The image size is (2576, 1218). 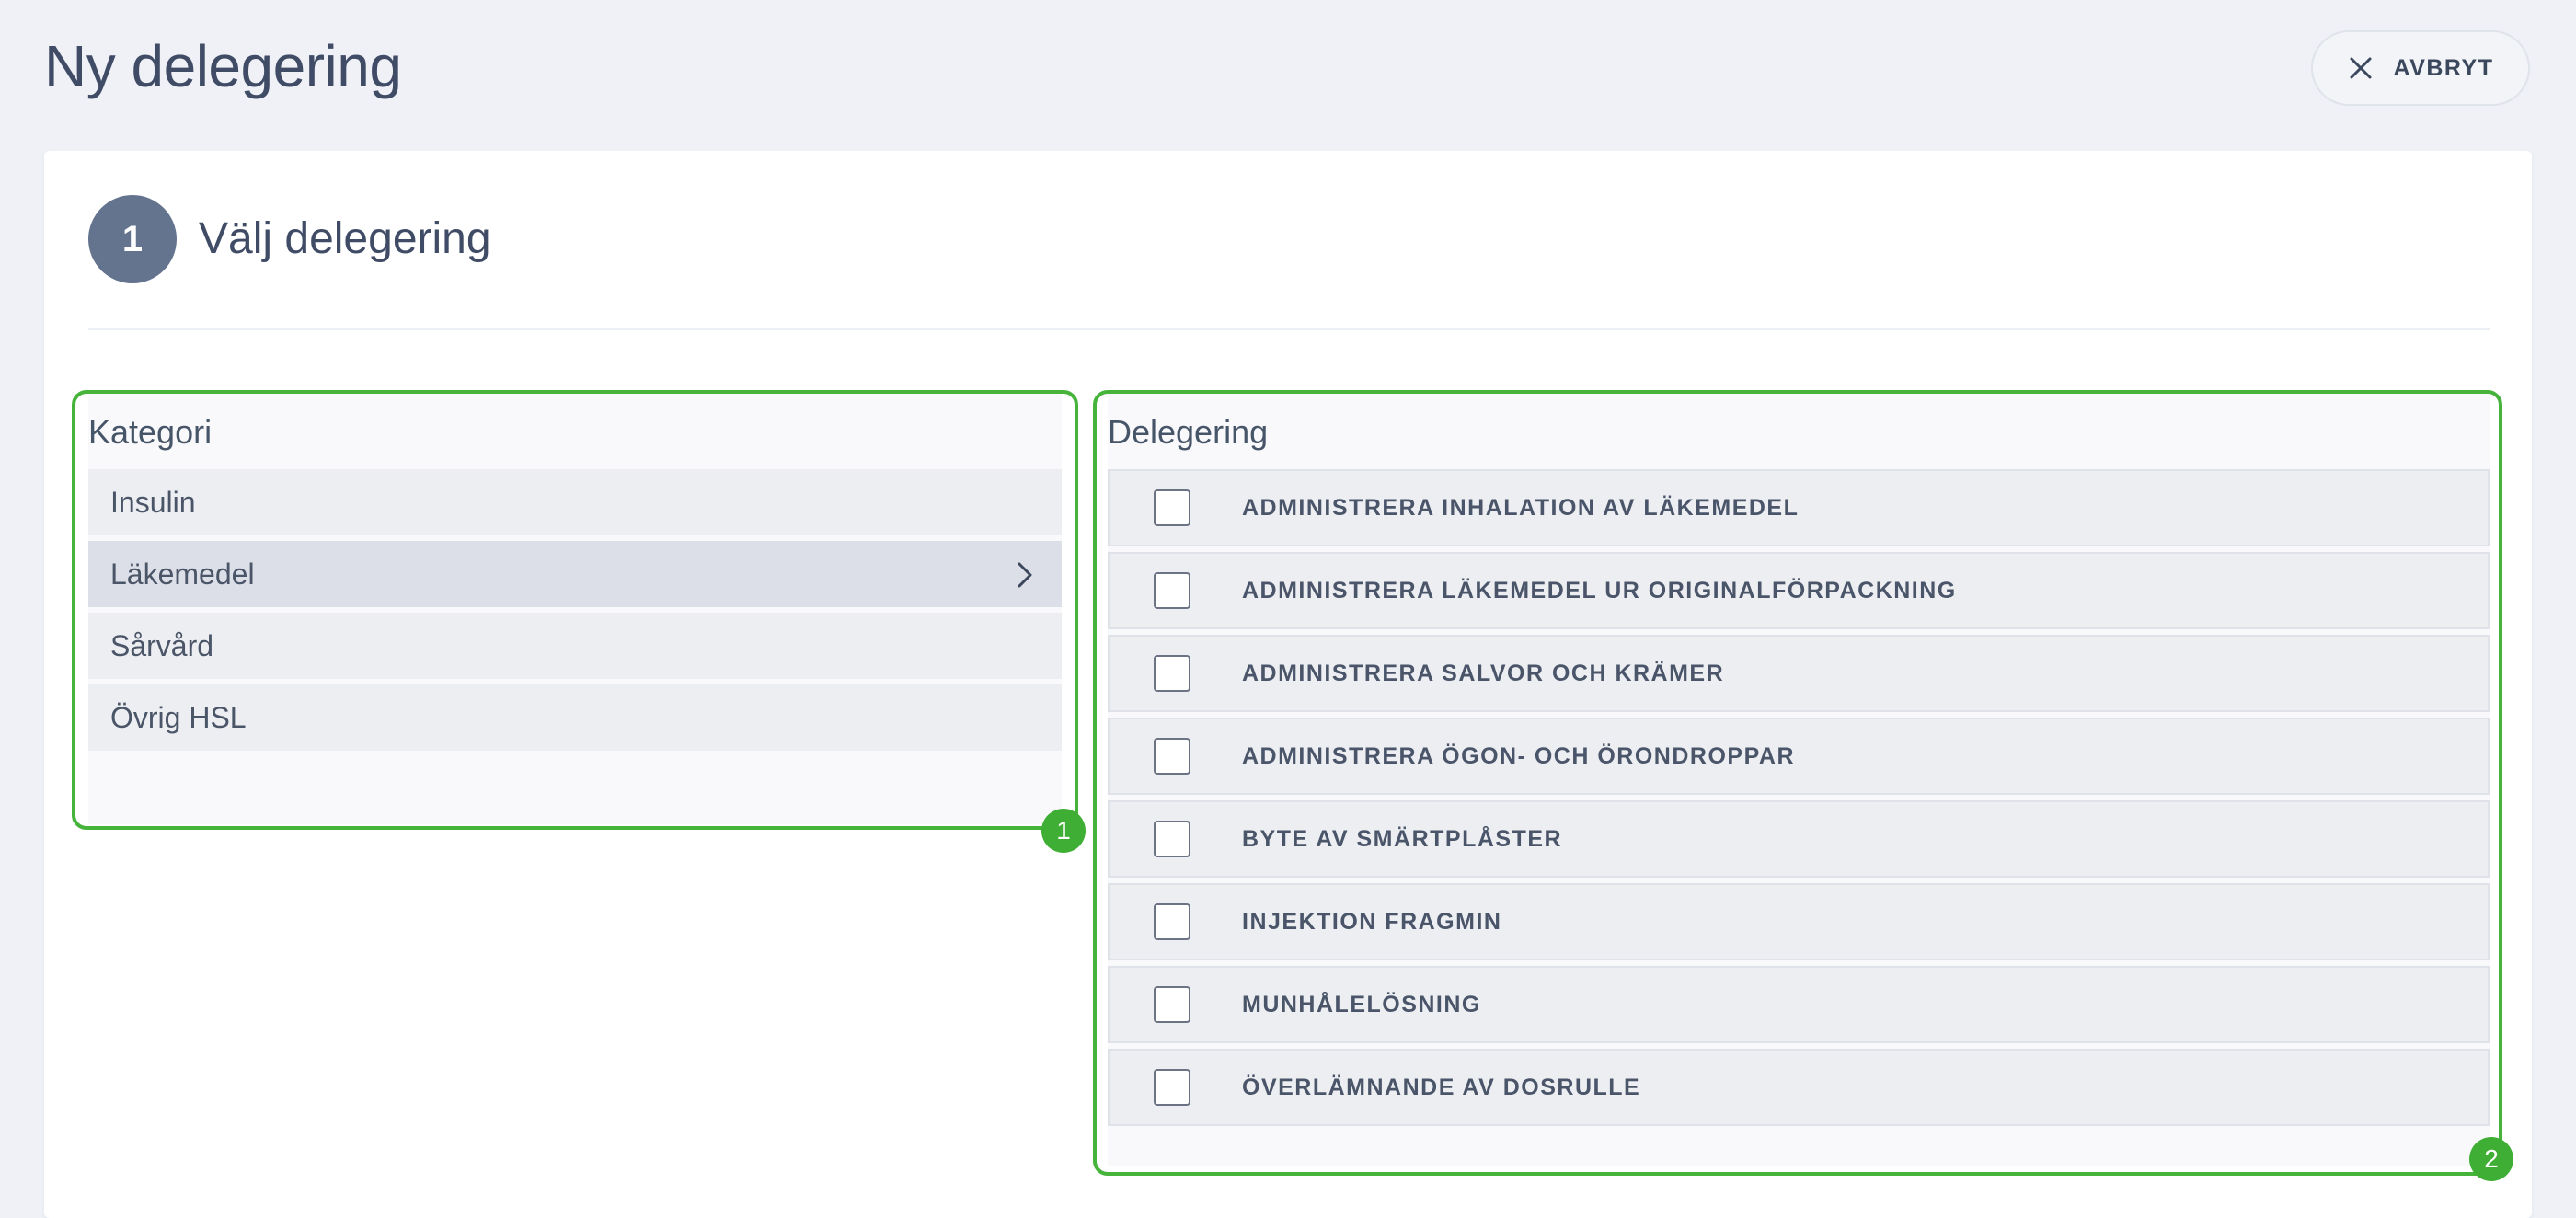 What do you see at coordinates (1289, 329) in the screenshot?
I see `divider` at bounding box center [1289, 329].